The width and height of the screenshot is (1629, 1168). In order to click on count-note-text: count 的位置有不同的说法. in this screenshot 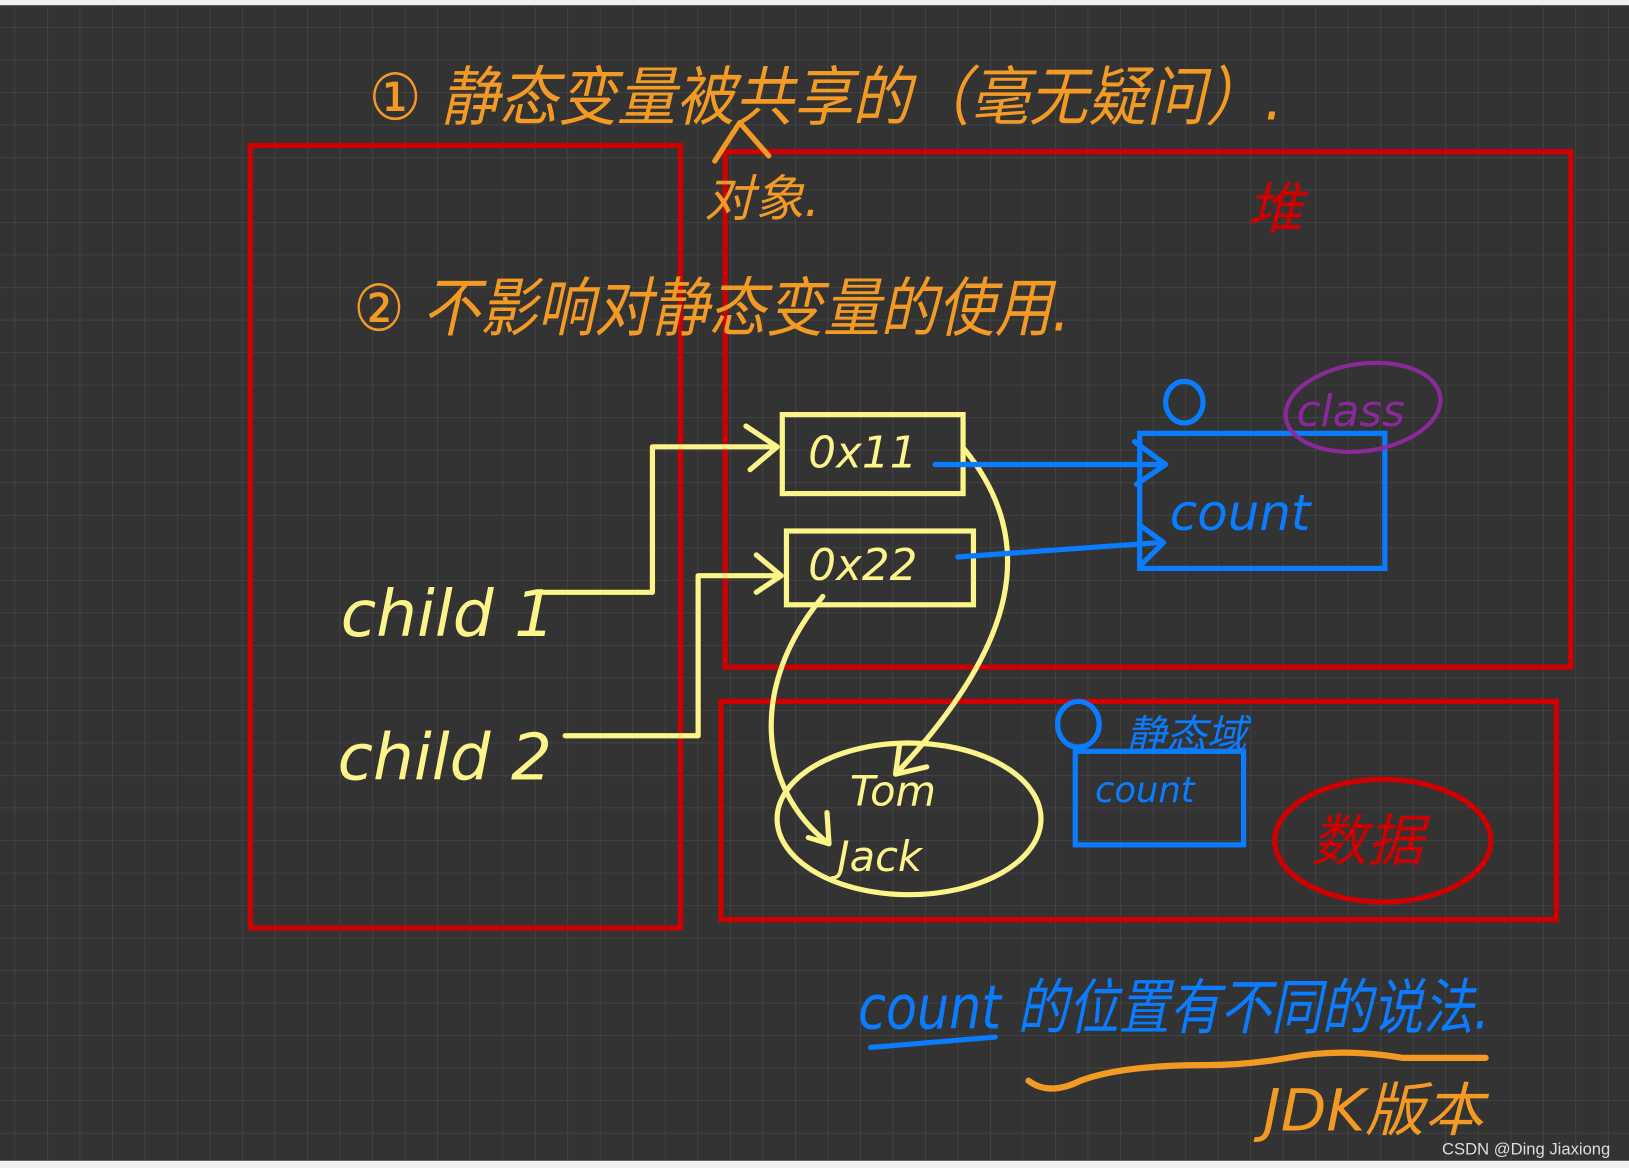, I will do `click(1174, 1009)`.